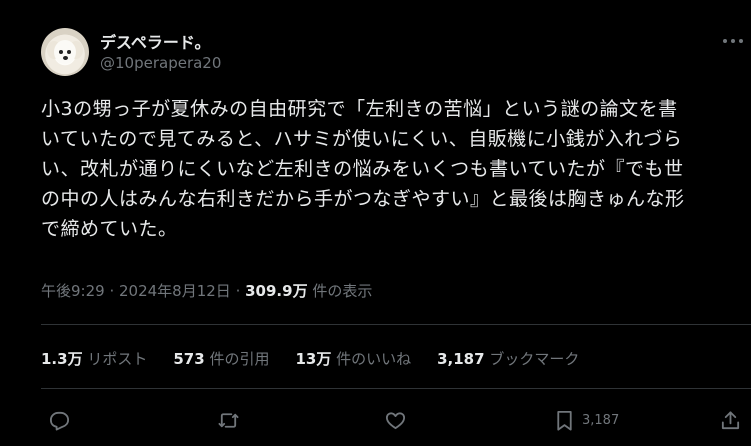 Image resolution: width=751 pixels, height=446 pixels. Describe the element at coordinates (221, 358) in the screenshot. I see `quotes-stat: 573 件の引用` at that location.